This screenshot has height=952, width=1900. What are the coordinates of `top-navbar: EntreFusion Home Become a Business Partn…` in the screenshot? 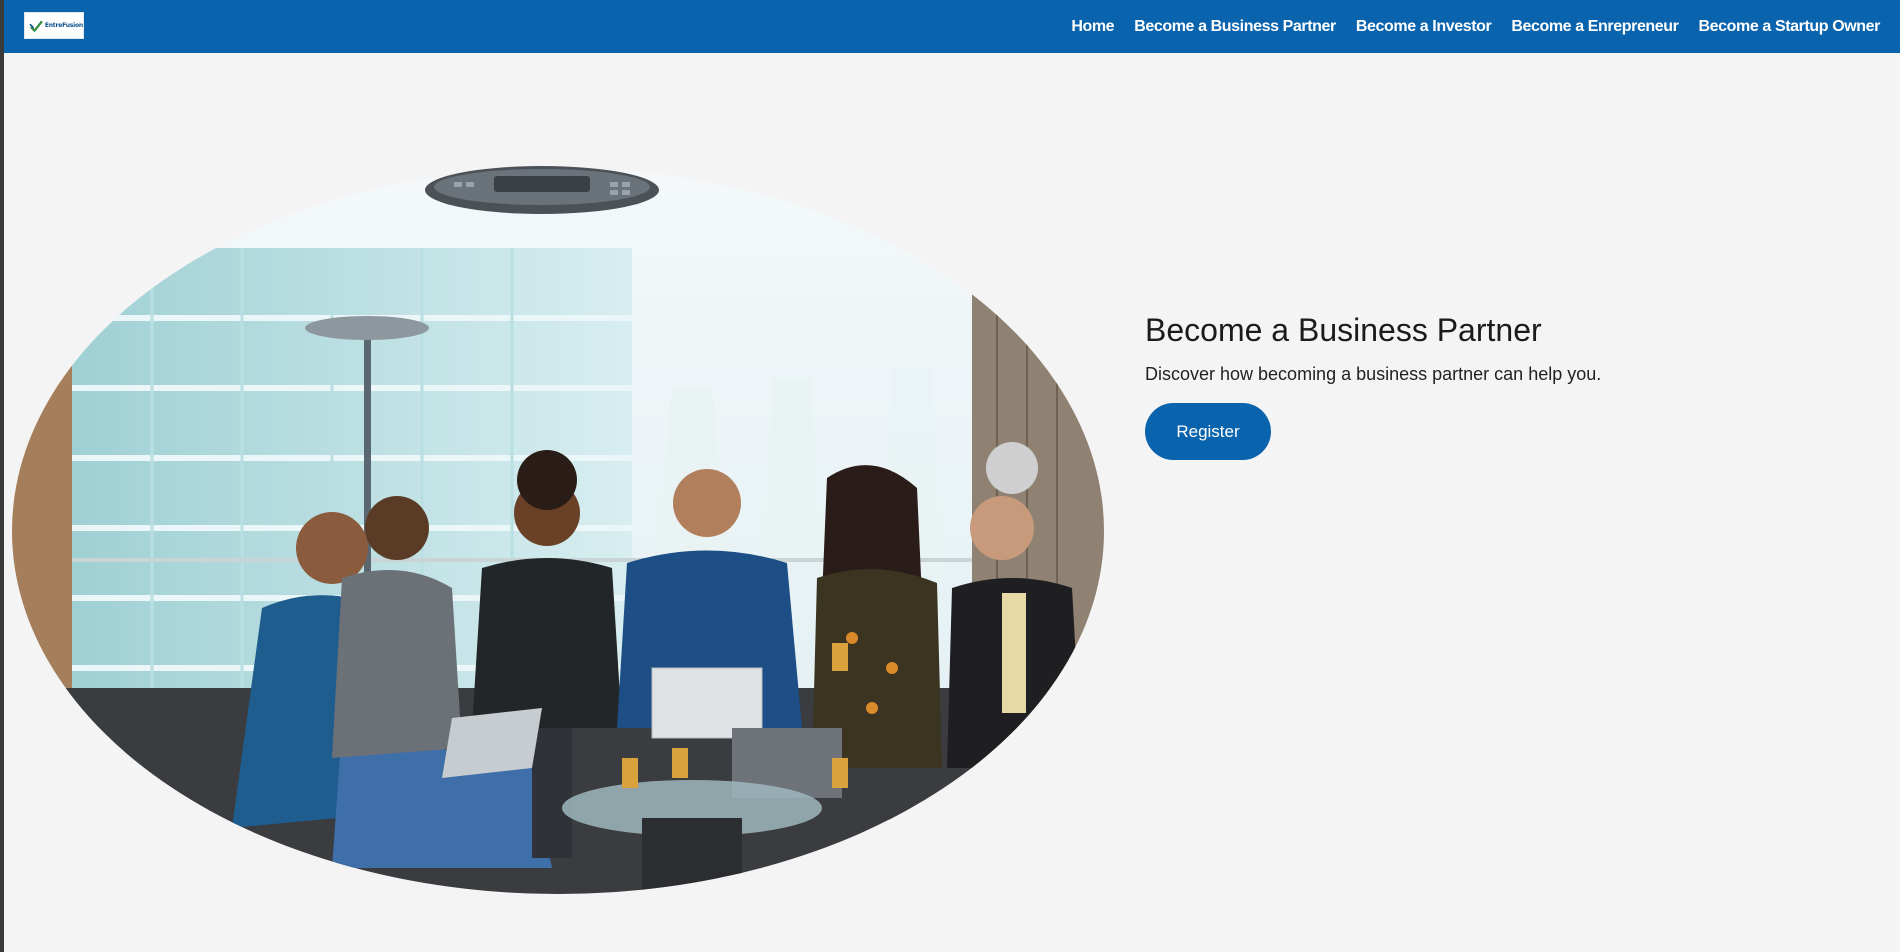 It's located at (952, 26).